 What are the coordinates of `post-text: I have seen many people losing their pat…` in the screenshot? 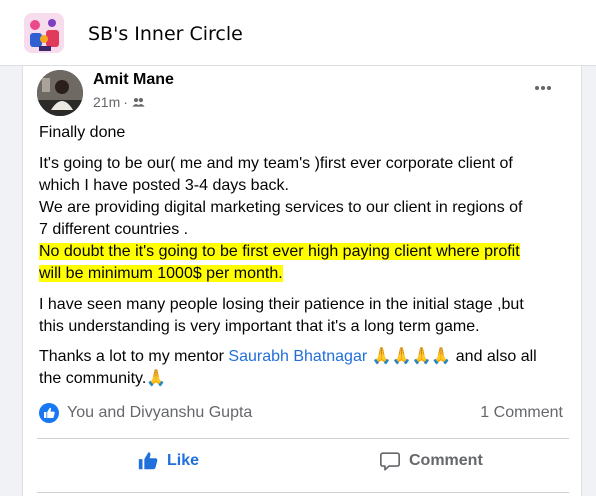 It's located at (281, 304).